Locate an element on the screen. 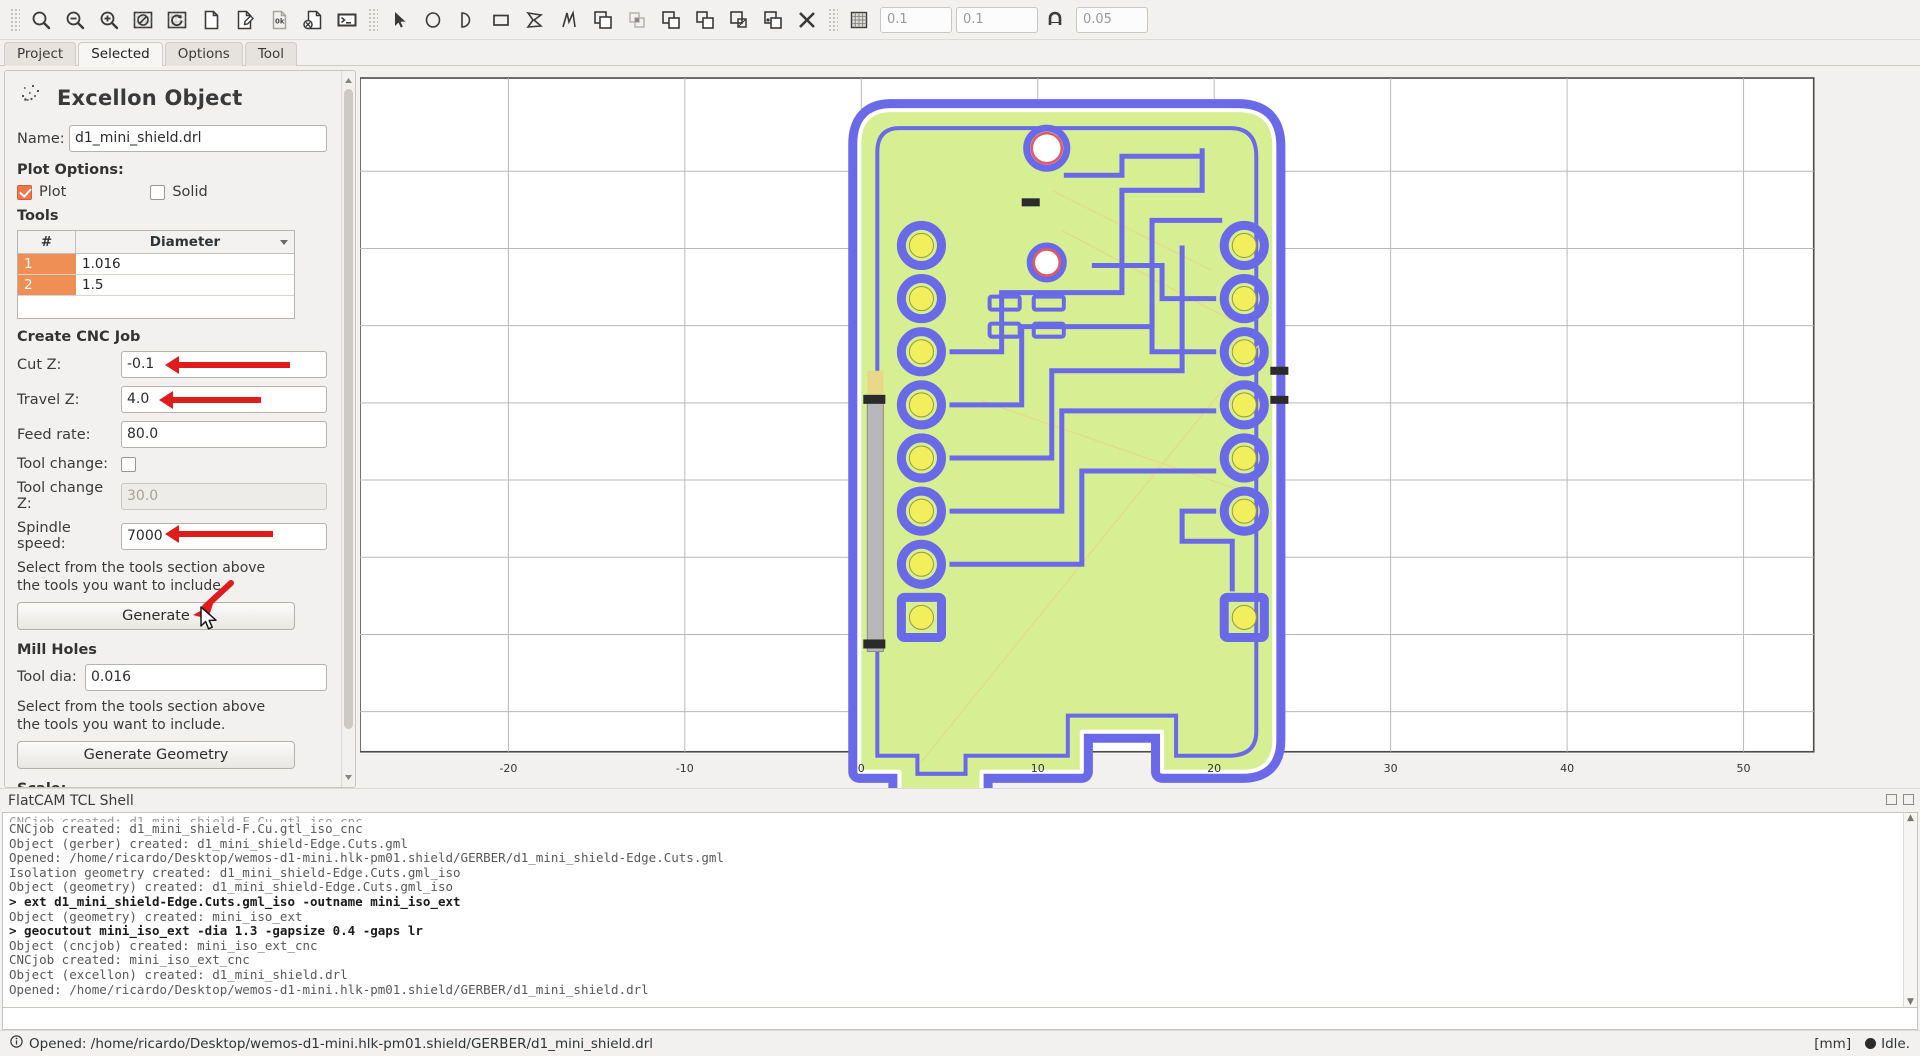 Image resolution: width=1920 pixels, height=1056 pixels. tool-change-z-label: Tool change Z: is located at coordinates (60, 496).